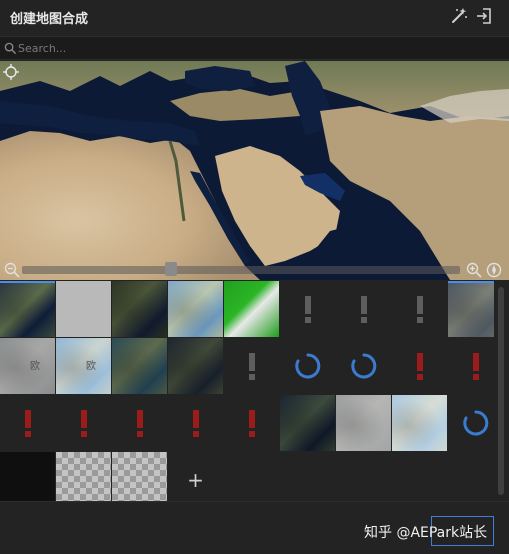  I want to click on map-style-tile-green, so click(251, 309).